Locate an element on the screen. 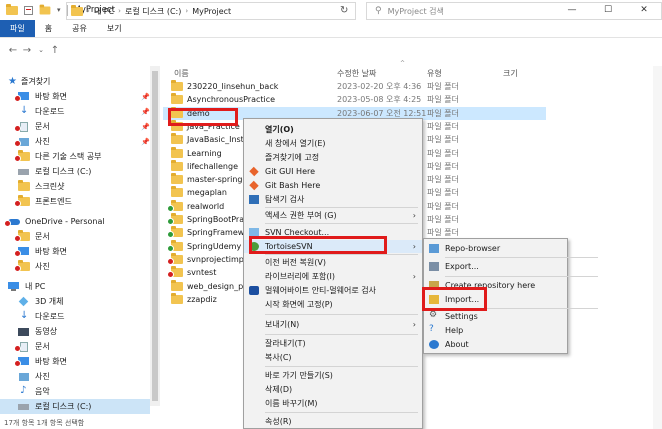  repo-browser-icon is located at coordinates (434, 248).